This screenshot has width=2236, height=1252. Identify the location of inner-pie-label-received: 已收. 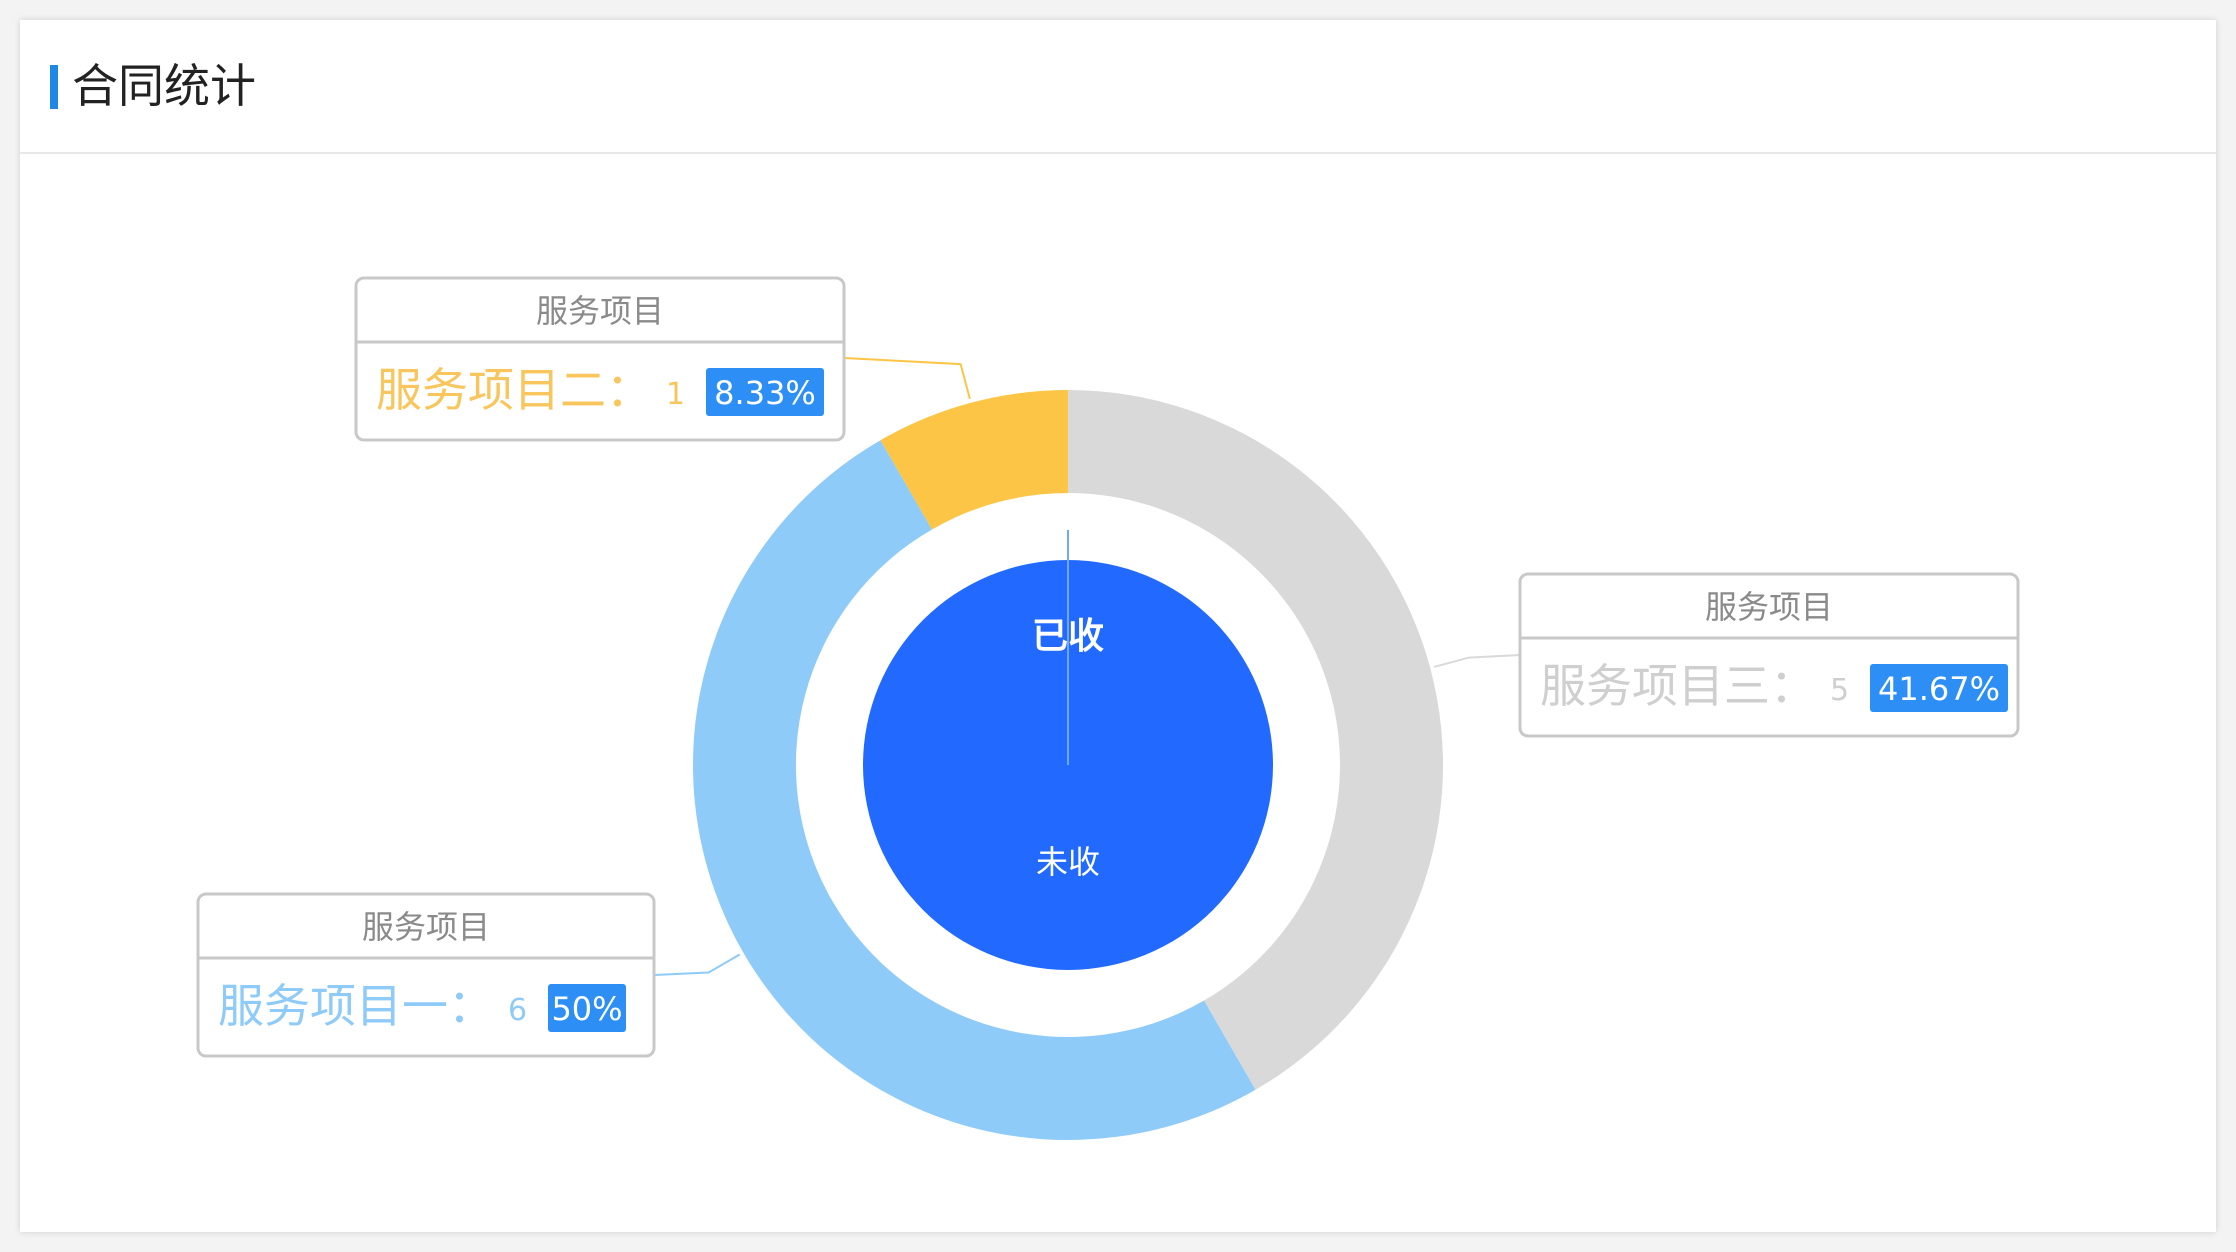
(1068, 636).